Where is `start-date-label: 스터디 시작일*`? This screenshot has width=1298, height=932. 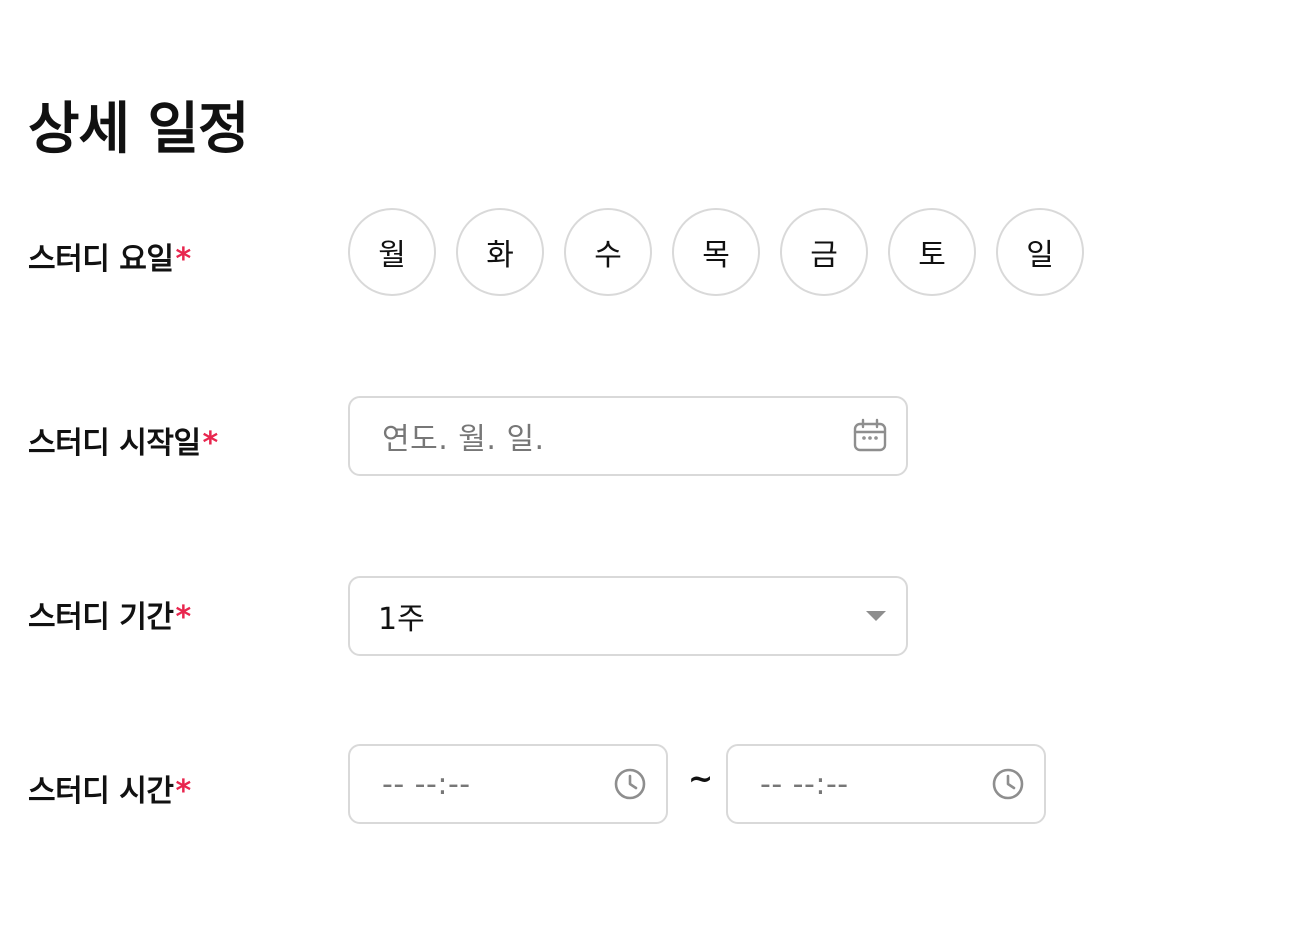 start-date-label: 스터디 시작일* is located at coordinates (123, 440).